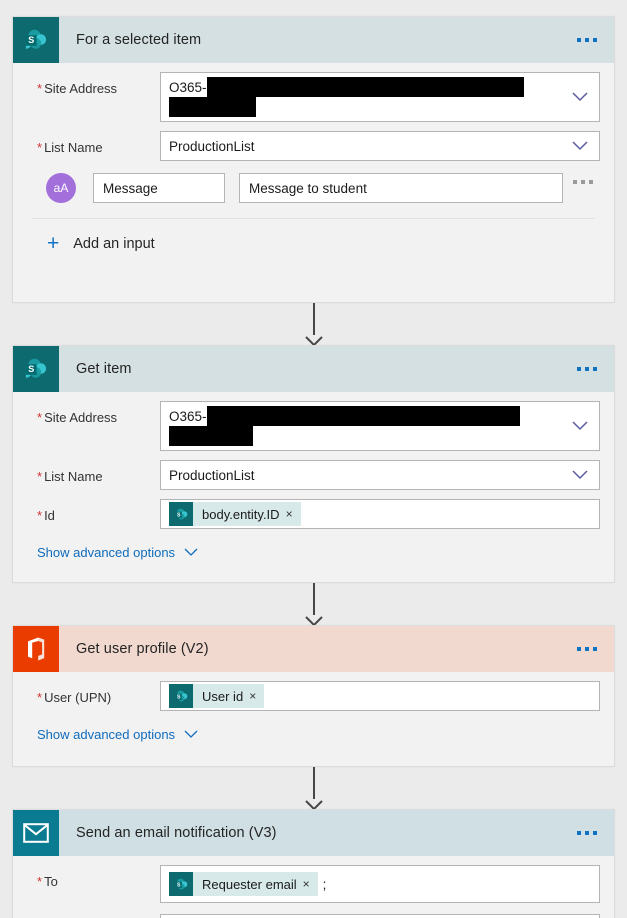 Image resolution: width=627 pixels, height=918 pixels. I want to click on card-header: Send an email notification (V3), so click(313, 833).